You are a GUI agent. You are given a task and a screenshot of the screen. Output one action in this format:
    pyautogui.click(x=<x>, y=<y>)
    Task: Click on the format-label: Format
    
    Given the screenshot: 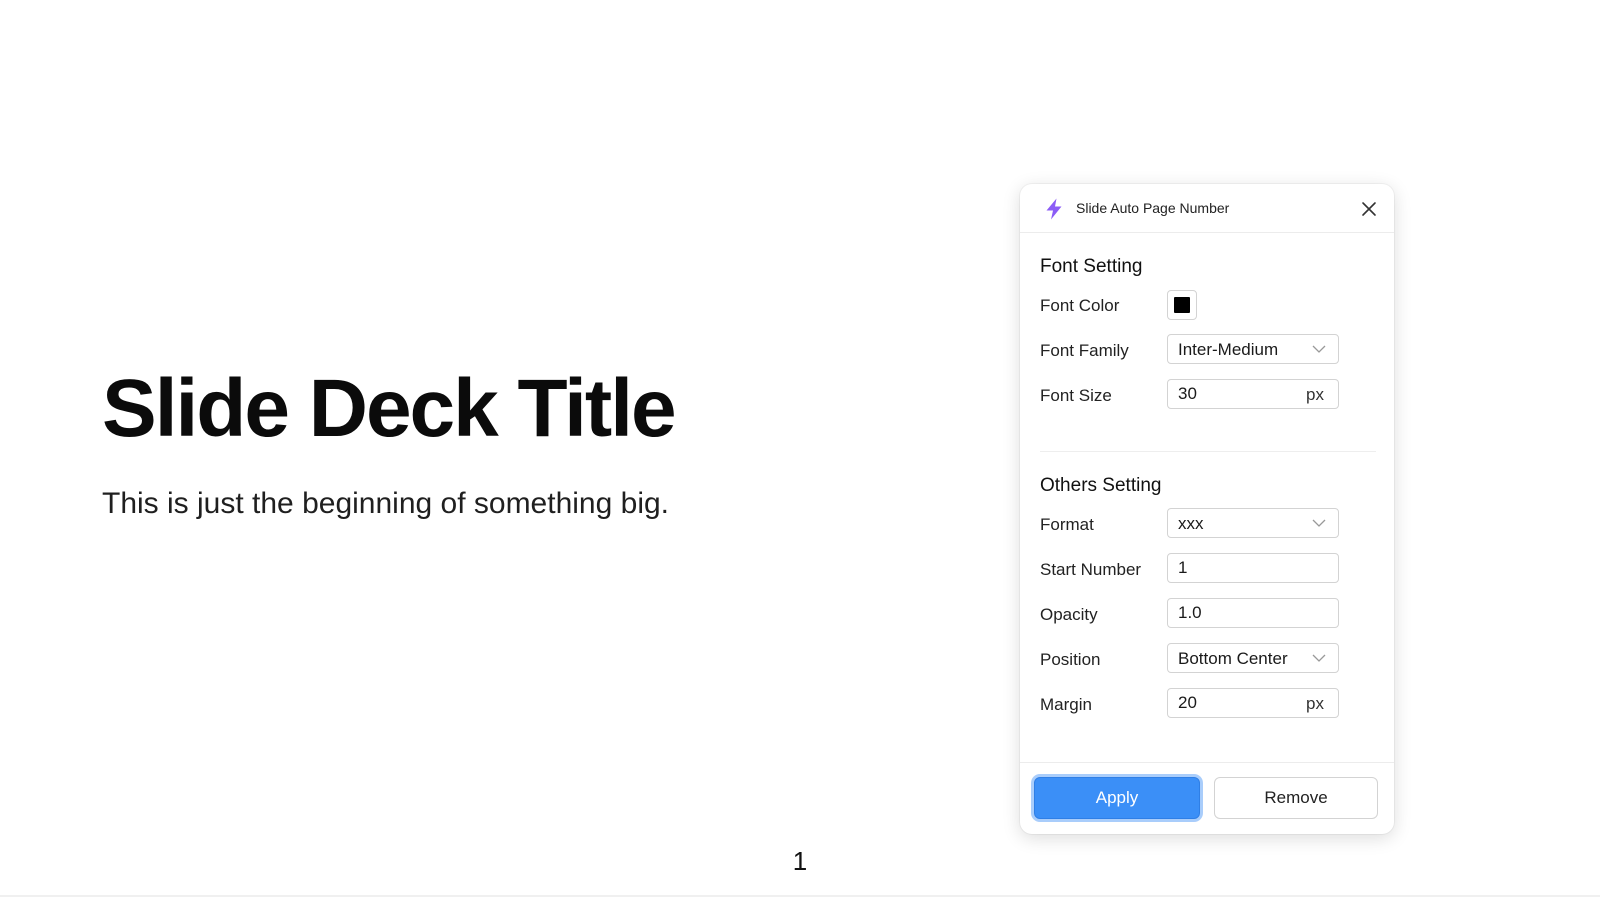 What is the action you would take?
    pyautogui.click(x=1067, y=524)
    